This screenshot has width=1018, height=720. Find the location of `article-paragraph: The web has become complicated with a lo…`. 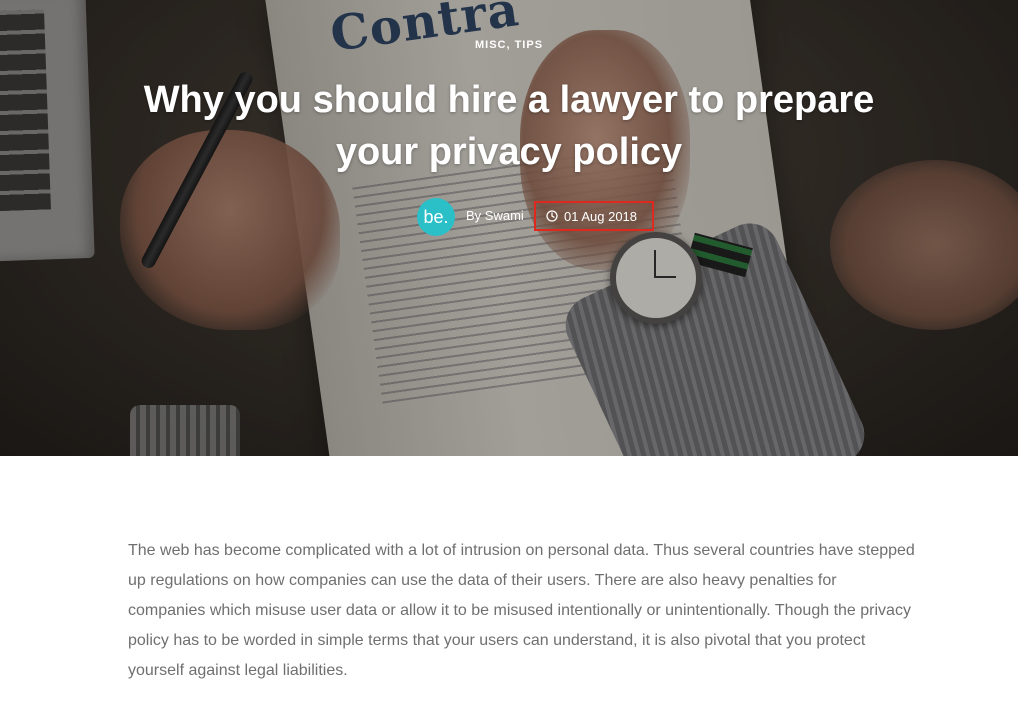

article-paragraph: The web has become complicated with a lo… is located at coordinates (521, 610).